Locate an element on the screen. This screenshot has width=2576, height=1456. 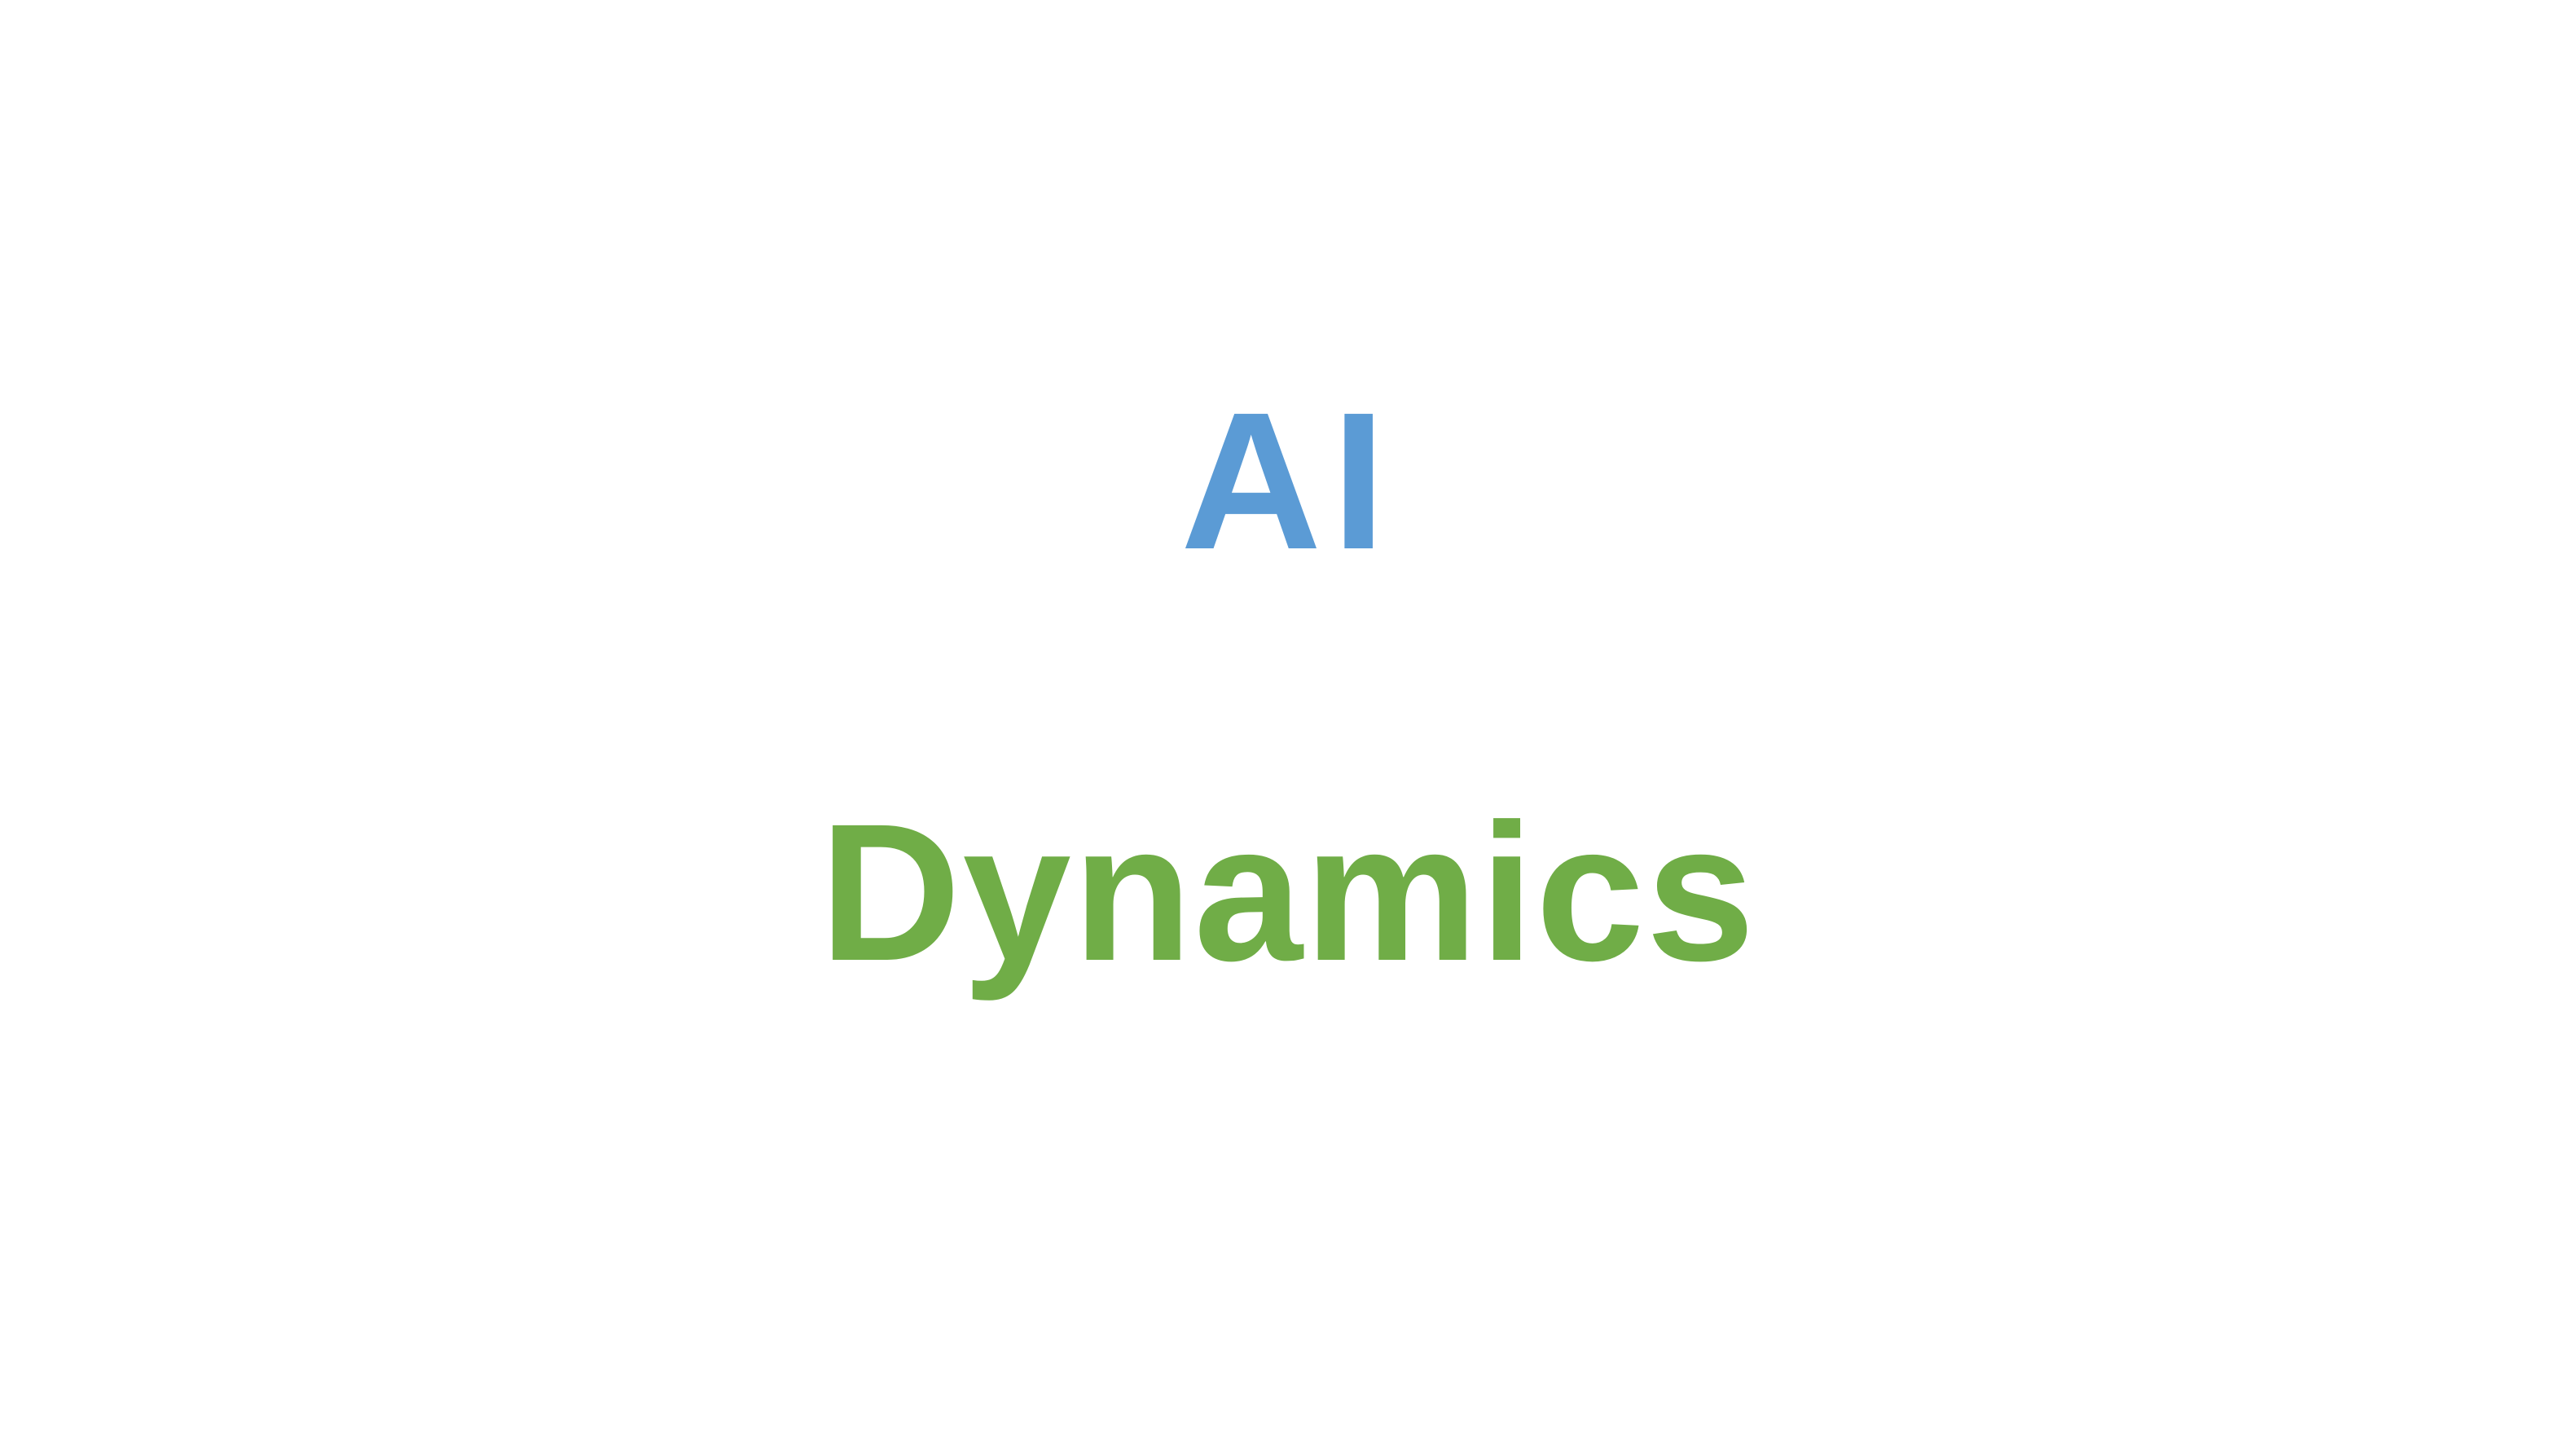
logo-word-ai: AI is located at coordinates (1288, 481).